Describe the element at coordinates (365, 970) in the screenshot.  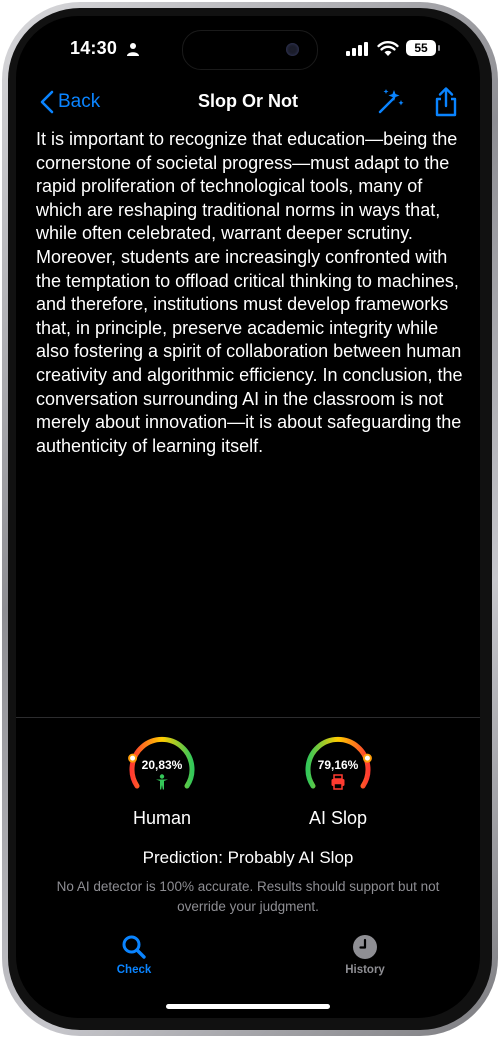
I see `tab-history-label: History` at that location.